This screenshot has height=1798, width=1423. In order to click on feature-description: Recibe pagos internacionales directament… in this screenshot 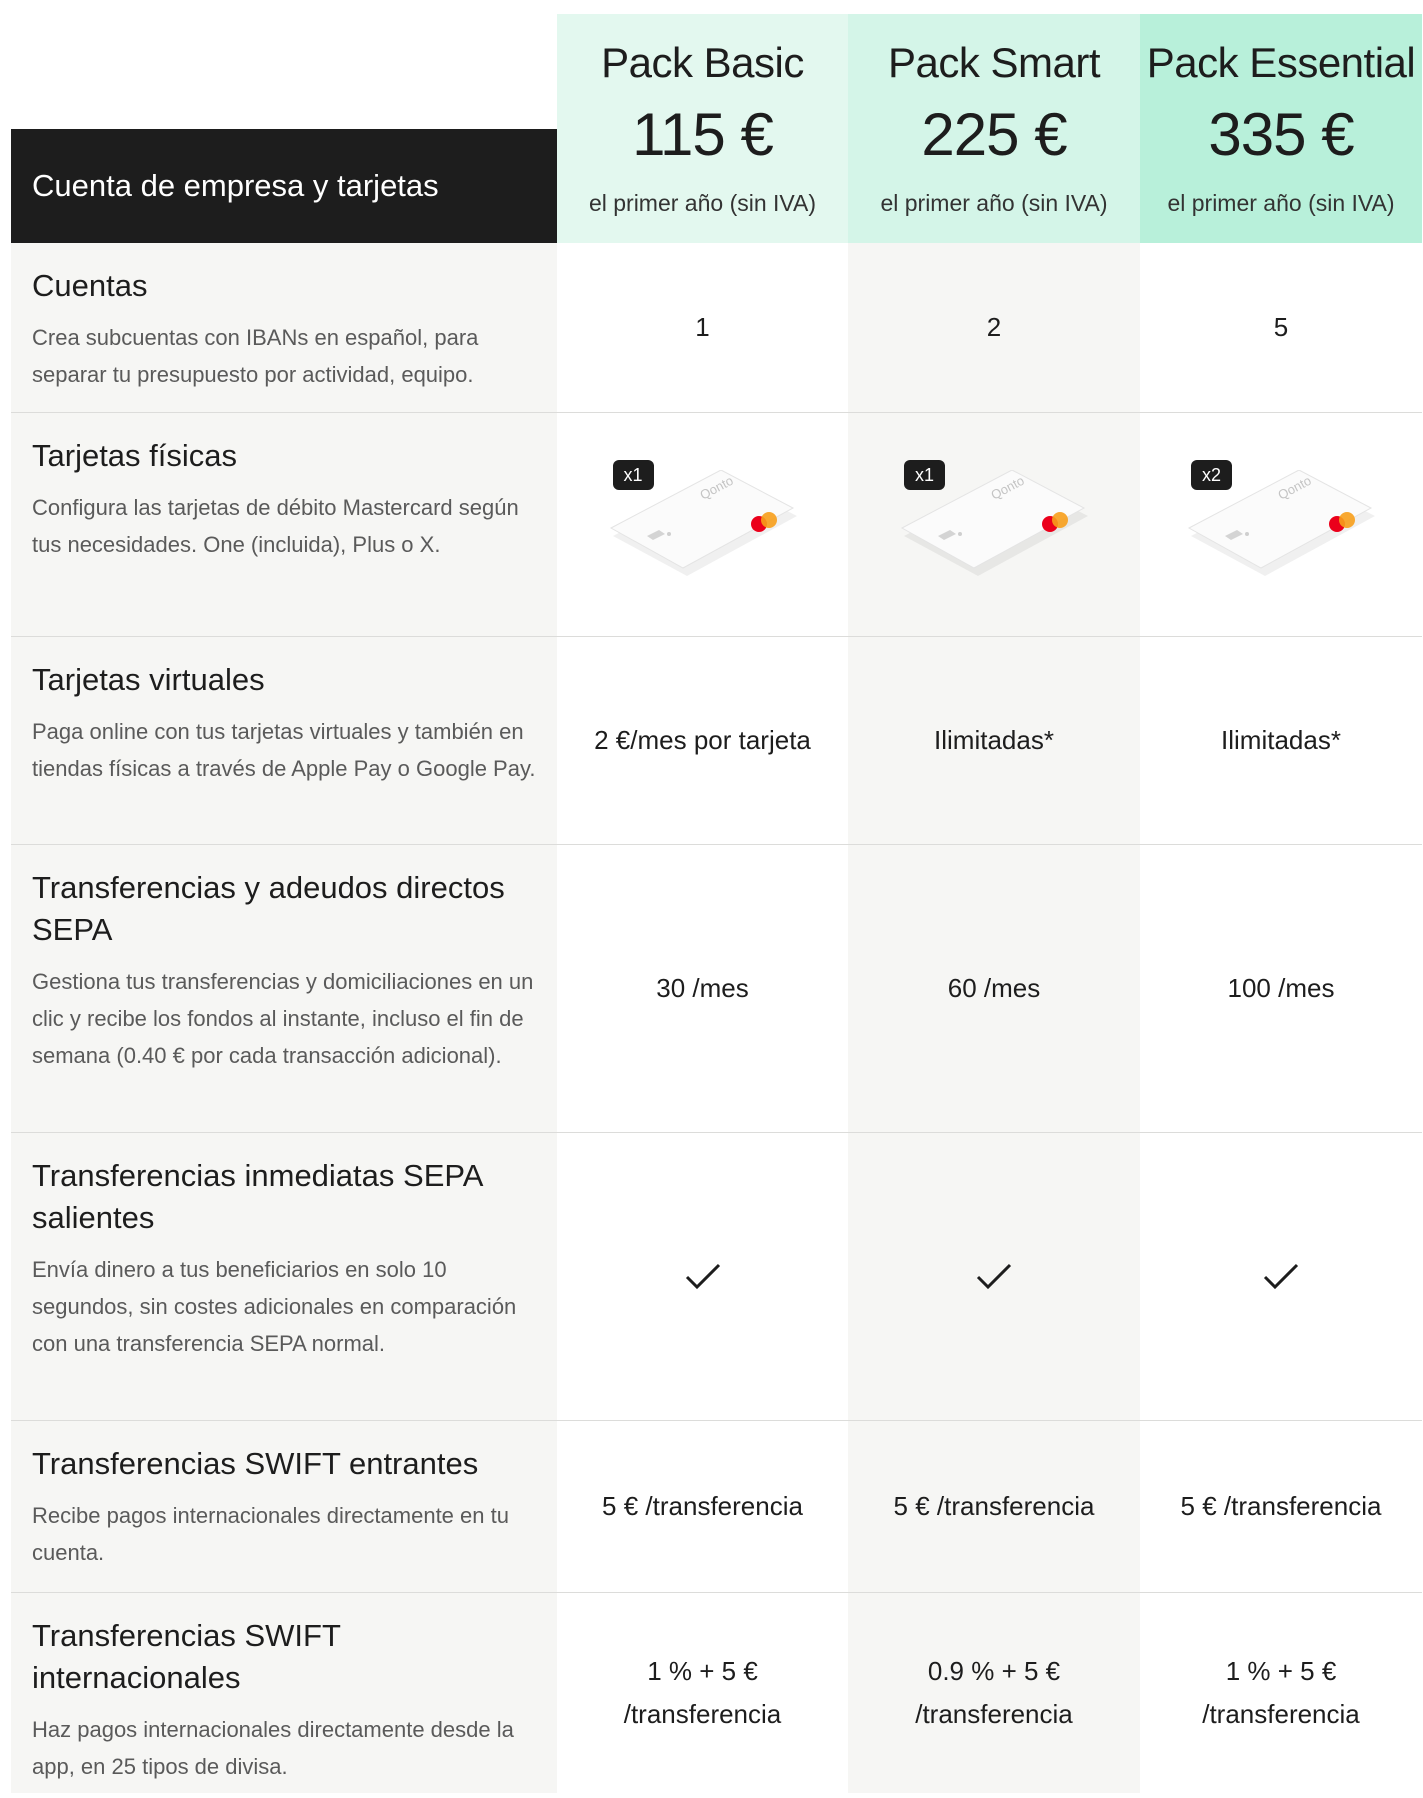, I will do `click(270, 1534)`.